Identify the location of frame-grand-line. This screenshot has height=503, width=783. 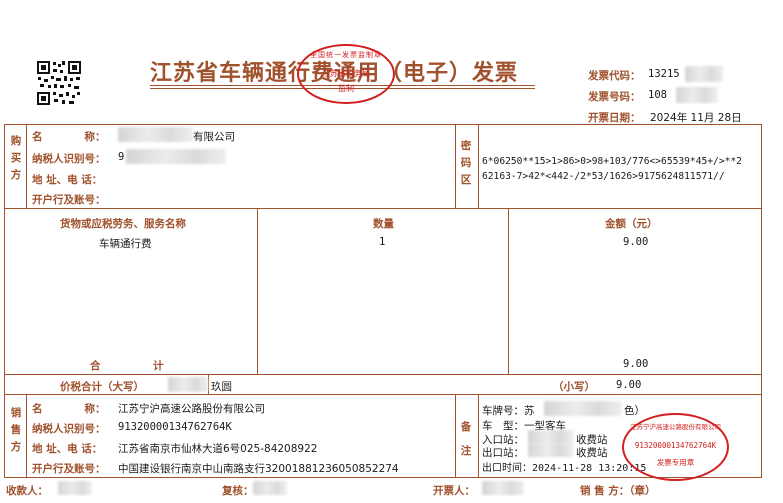
(383, 394).